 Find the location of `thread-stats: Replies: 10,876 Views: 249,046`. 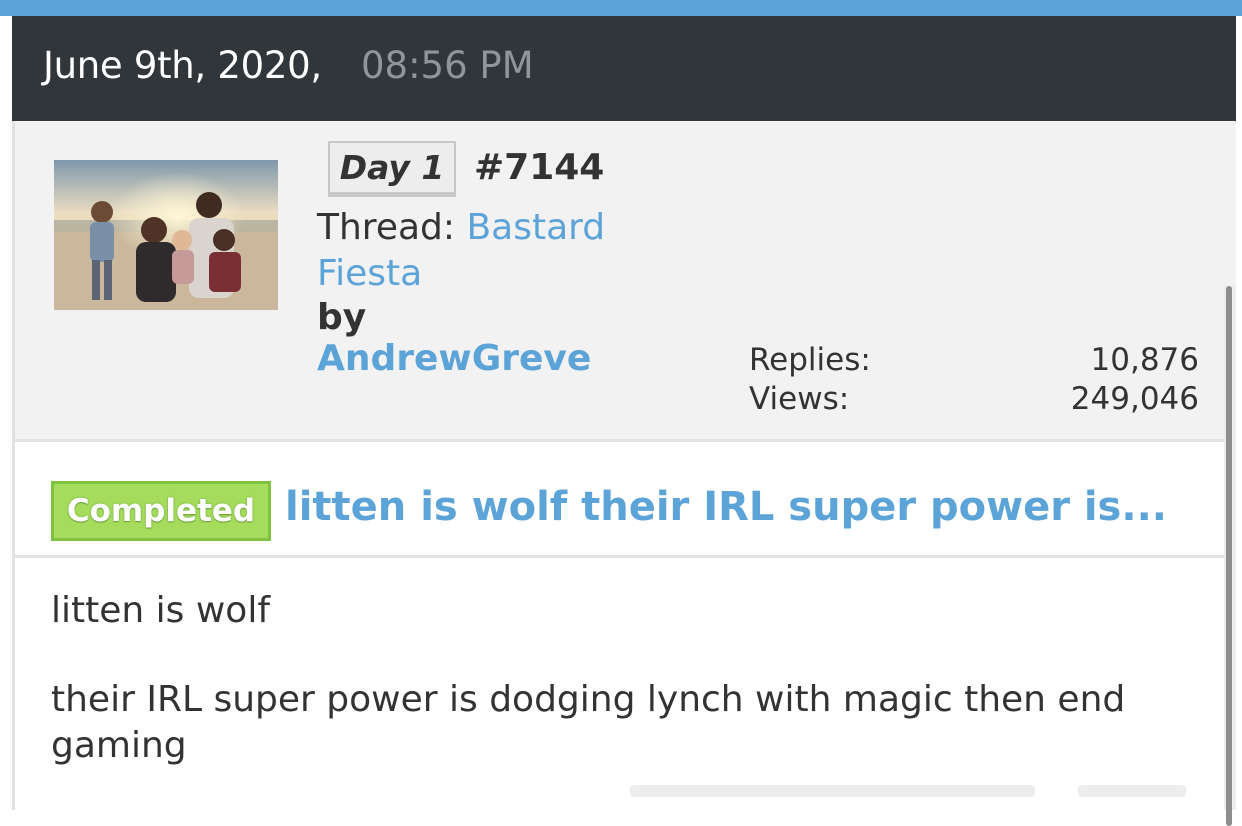

thread-stats: Replies: 10,876 Views: 249,046 is located at coordinates (974, 380).